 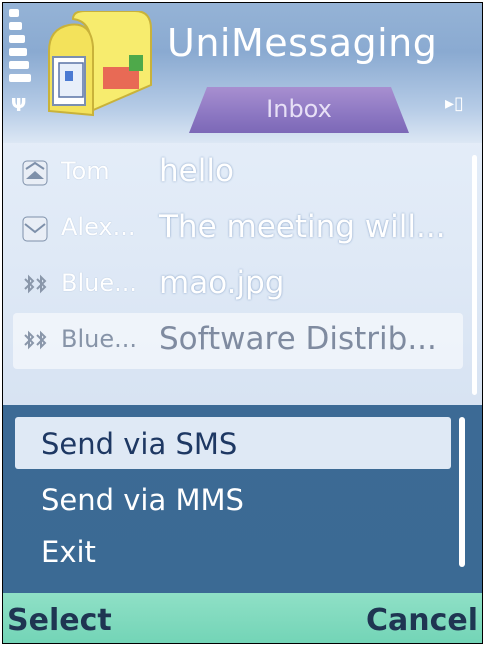 What do you see at coordinates (454, 103) in the screenshot?
I see `battery-icon: ▸▯` at bounding box center [454, 103].